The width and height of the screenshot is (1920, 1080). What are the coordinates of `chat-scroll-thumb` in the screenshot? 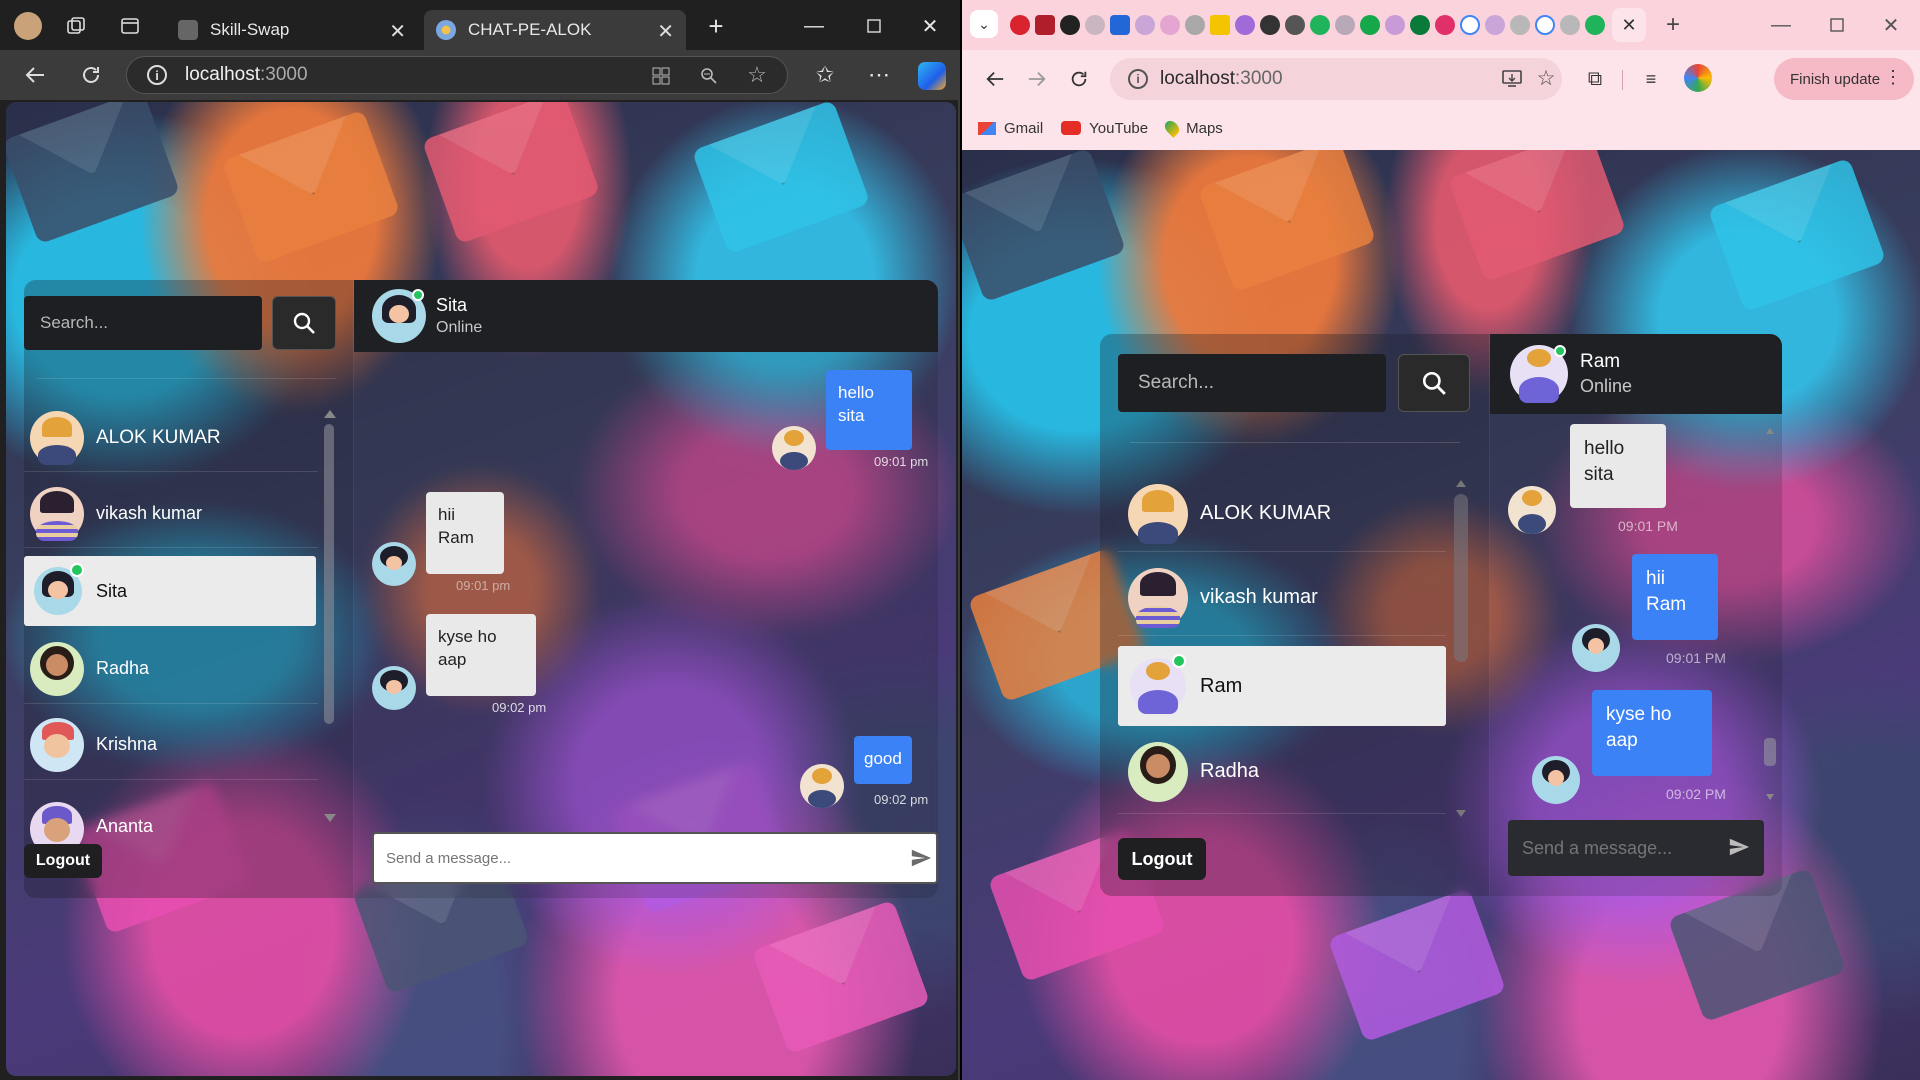 It's located at (1770, 752).